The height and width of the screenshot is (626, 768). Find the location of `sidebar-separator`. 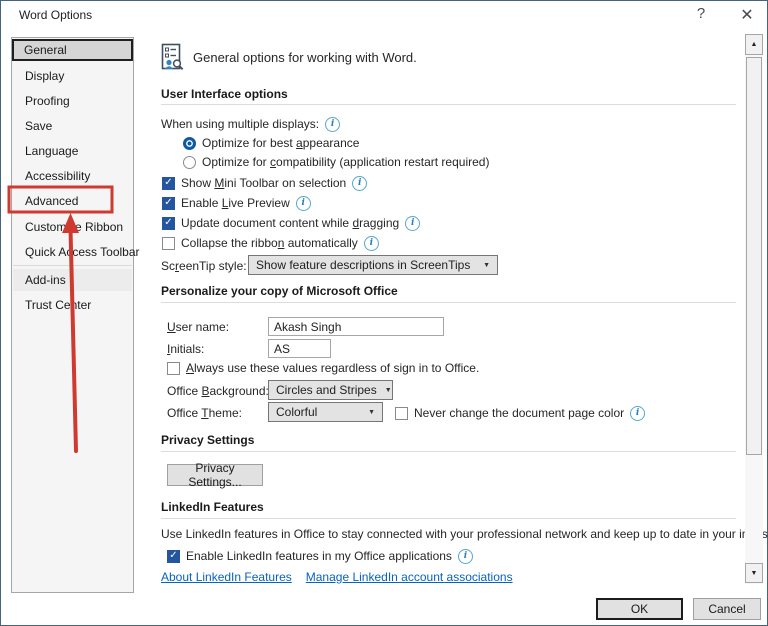

sidebar-separator is located at coordinates (72, 265).